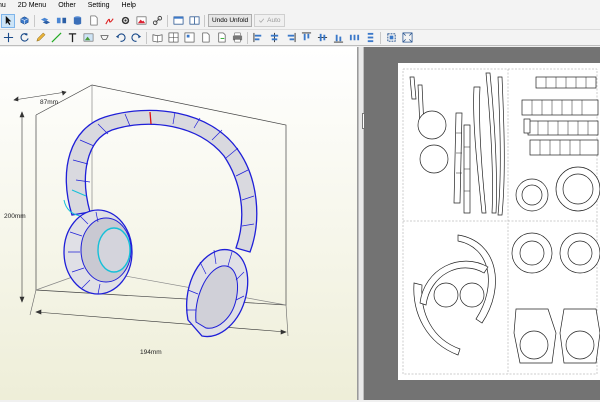 The image size is (600, 402). I want to click on text-button, so click(72, 38).